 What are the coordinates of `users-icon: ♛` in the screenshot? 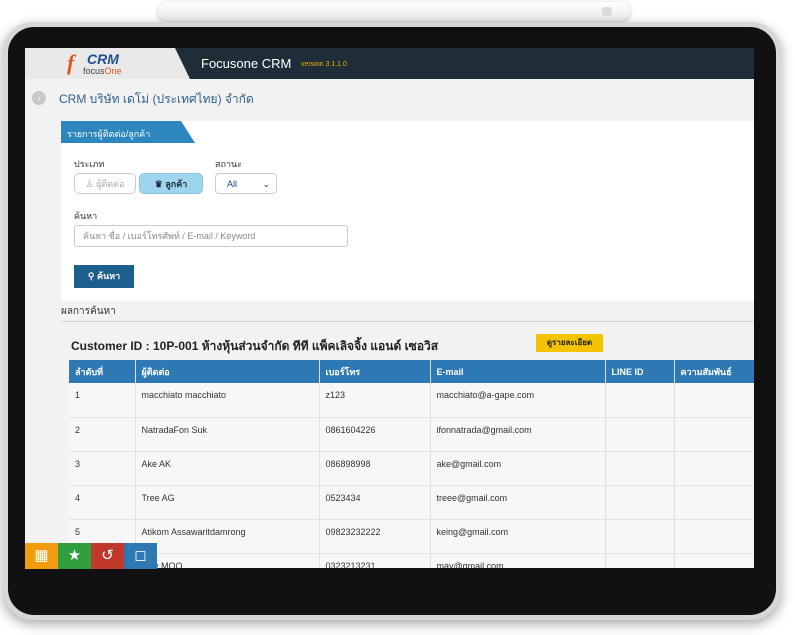 It's located at (158, 184).